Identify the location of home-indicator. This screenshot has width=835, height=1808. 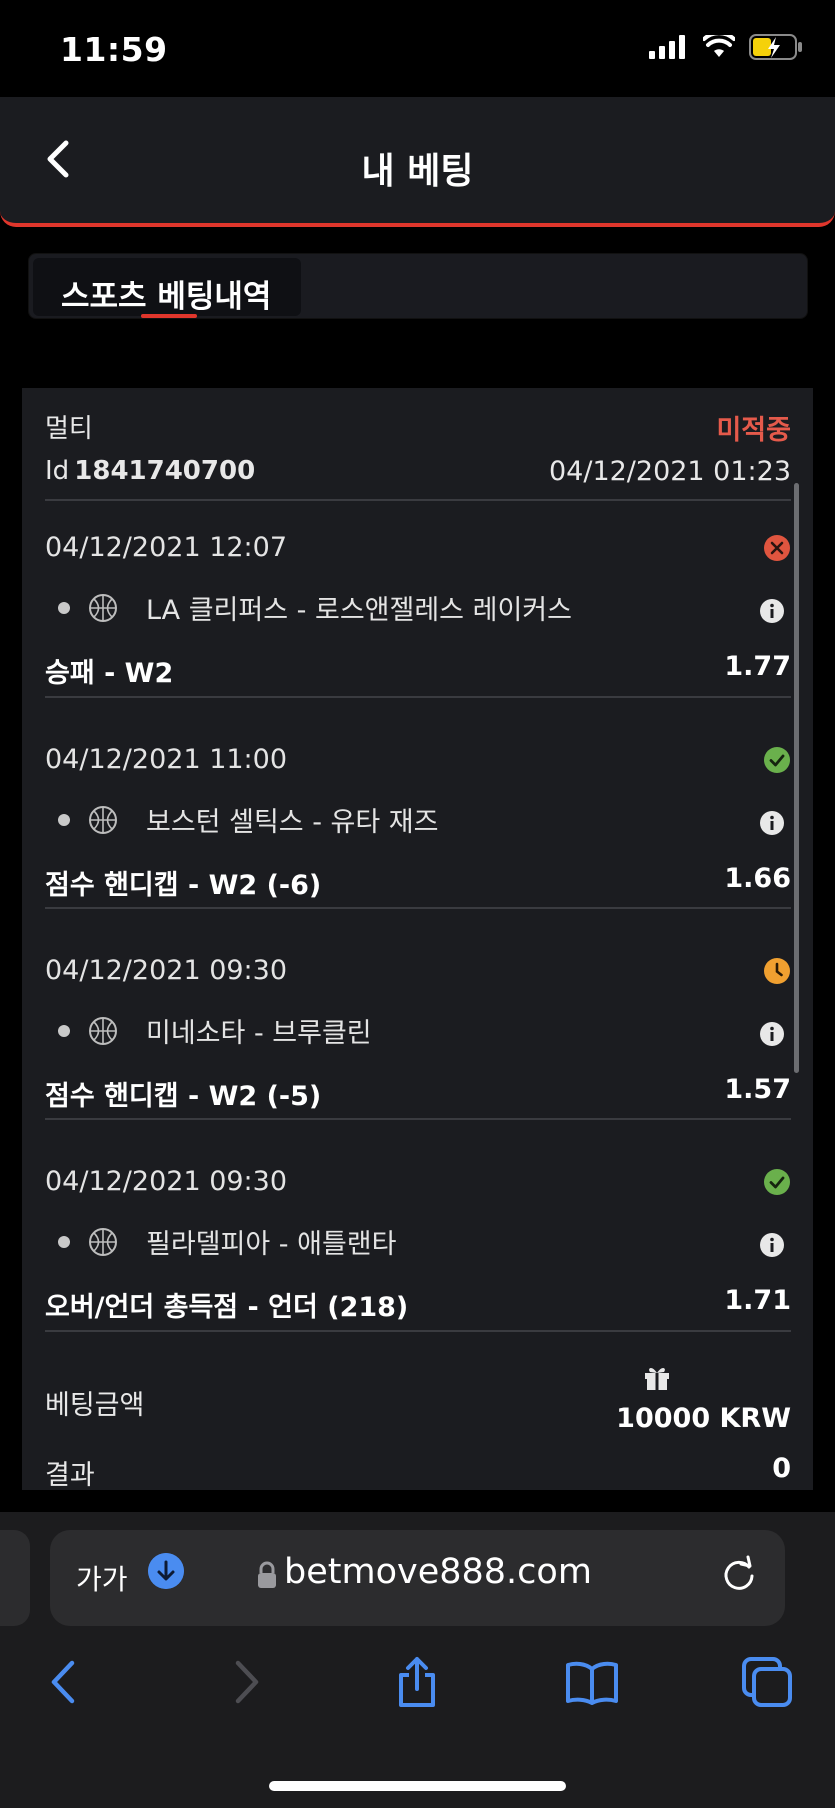
(417, 1786).